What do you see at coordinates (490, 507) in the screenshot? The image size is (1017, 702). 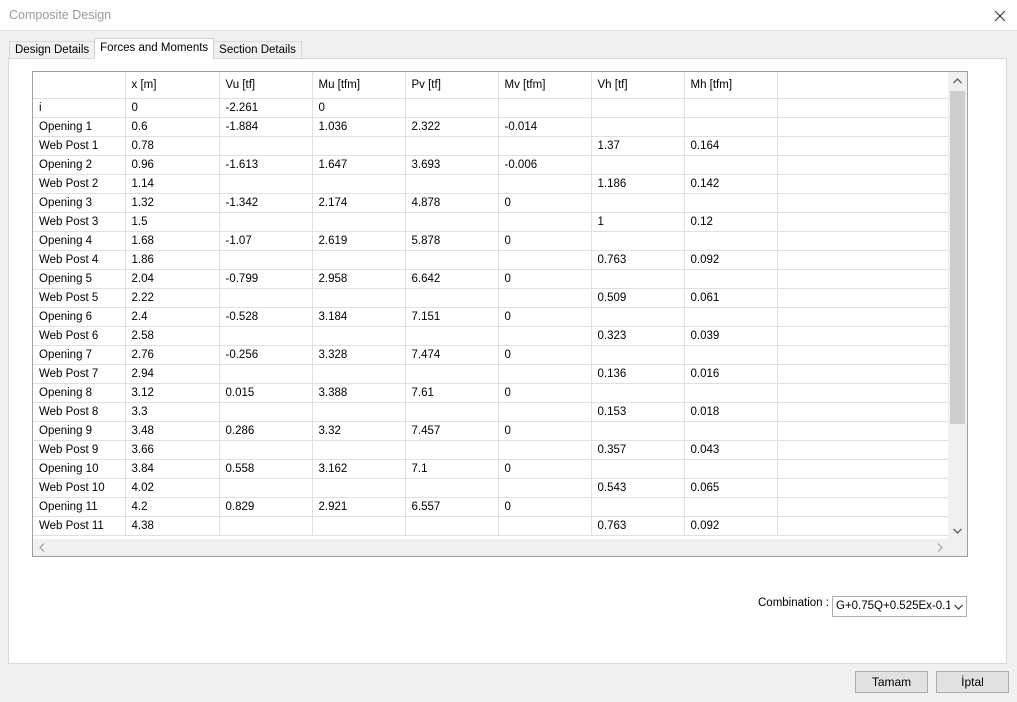 I see `table-row: Opening 11 4.2 0.829 2.921 6.557 0` at bounding box center [490, 507].